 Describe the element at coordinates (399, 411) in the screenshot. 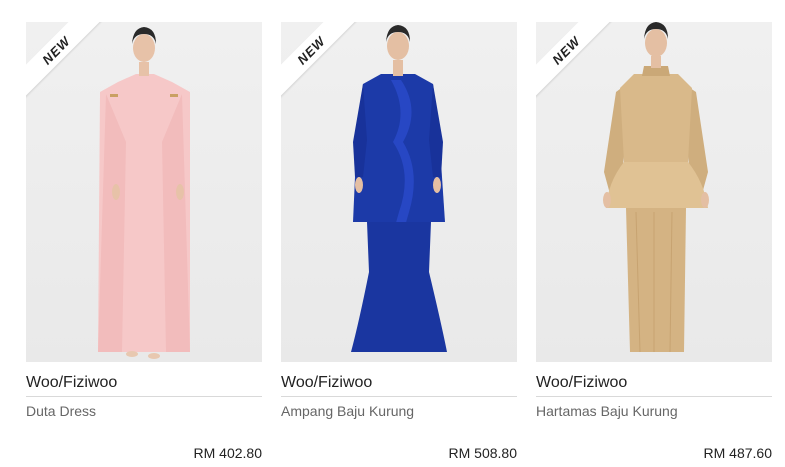

I see `product-name: Ampang Baju Kurung` at that location.